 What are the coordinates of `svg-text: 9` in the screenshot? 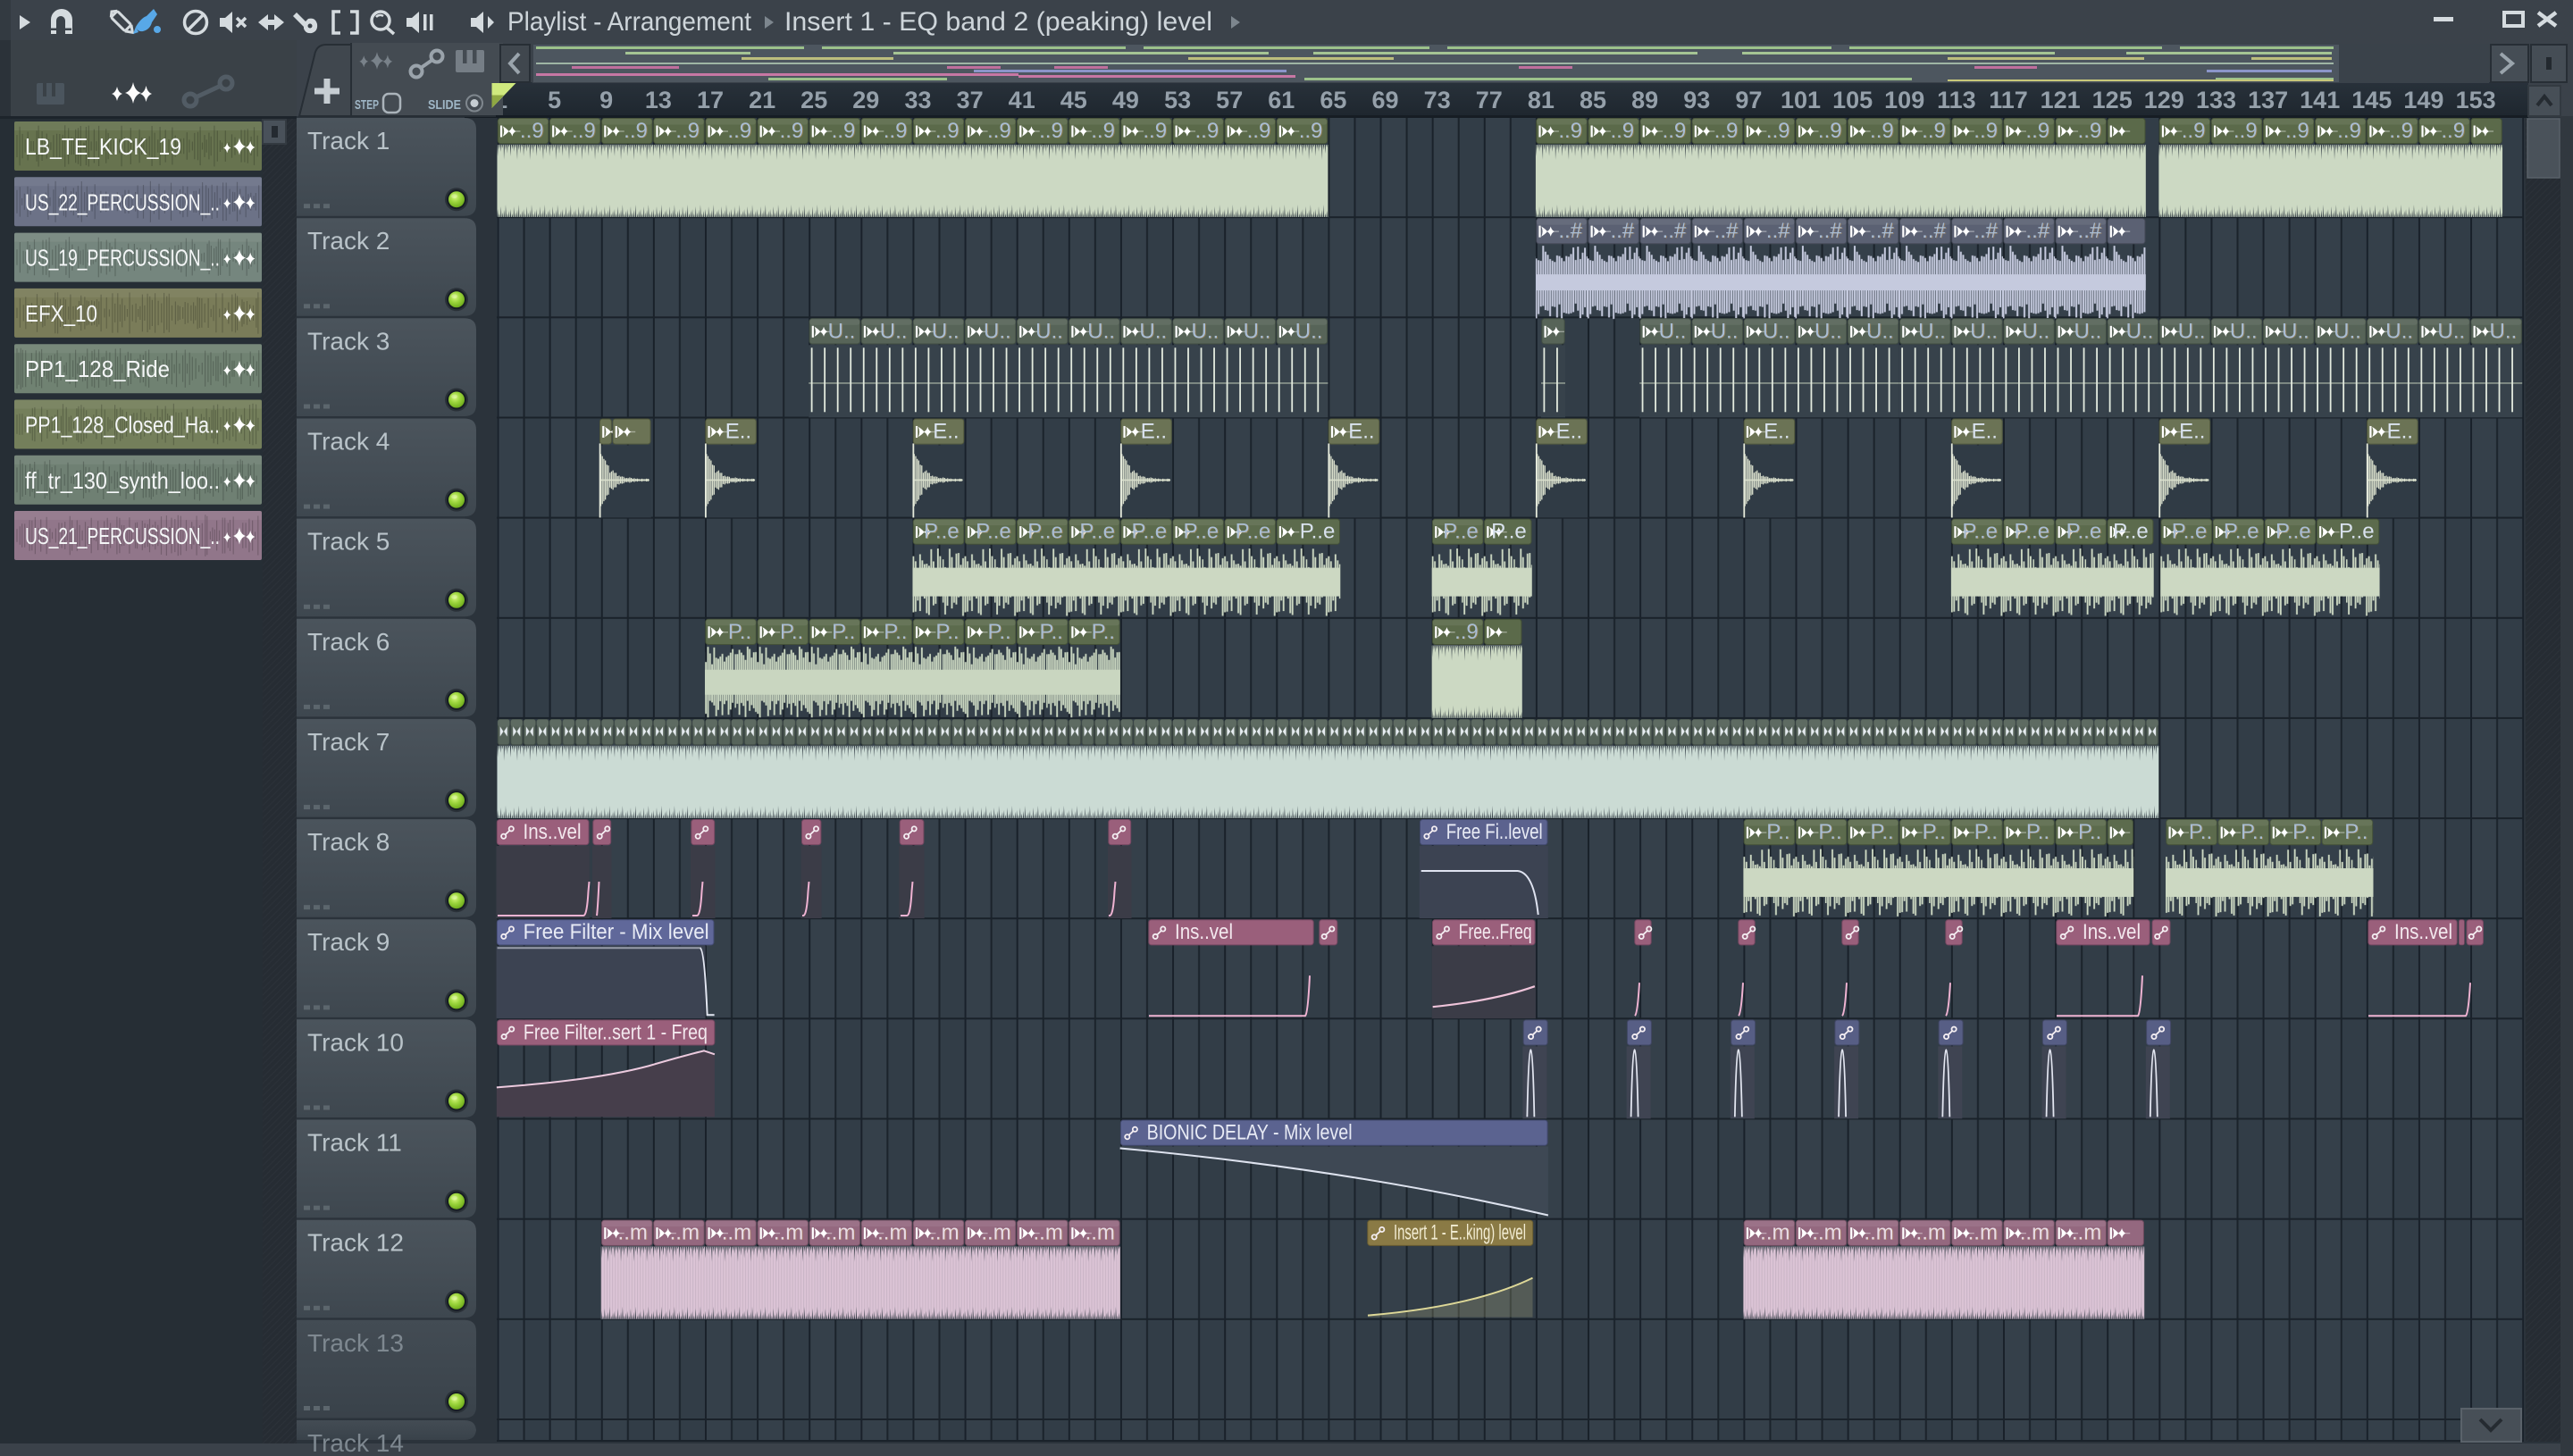 It's located at (606, 100).